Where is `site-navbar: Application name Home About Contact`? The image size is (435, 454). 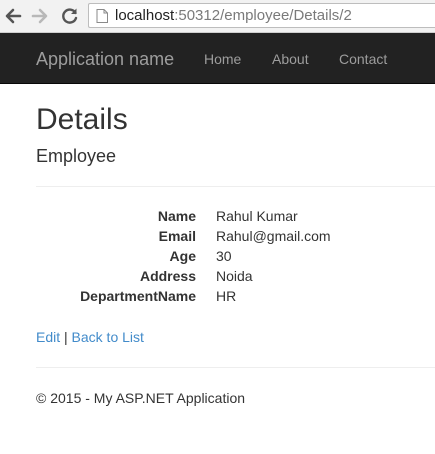
site-navbar: Application name Home About Contact is located at coordinates (217, 58).